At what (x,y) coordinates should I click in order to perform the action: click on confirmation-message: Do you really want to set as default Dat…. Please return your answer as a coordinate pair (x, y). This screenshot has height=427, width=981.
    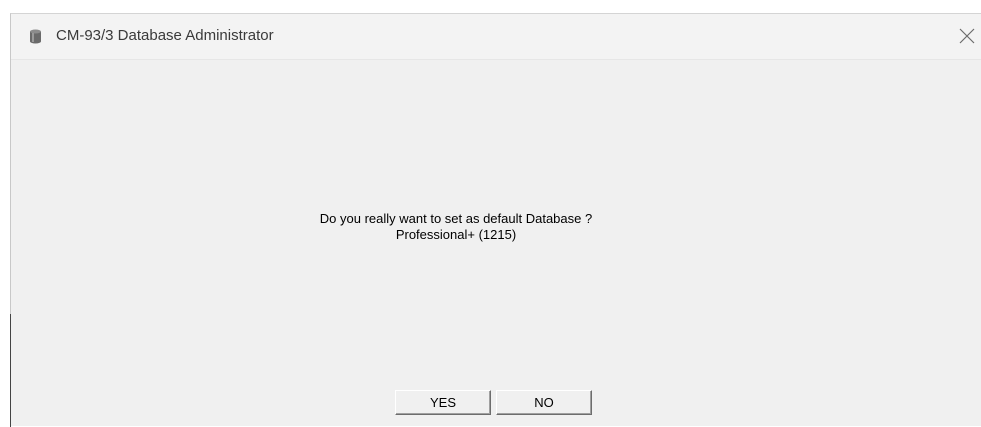
    Looking at the image, I should click on (456, 227).